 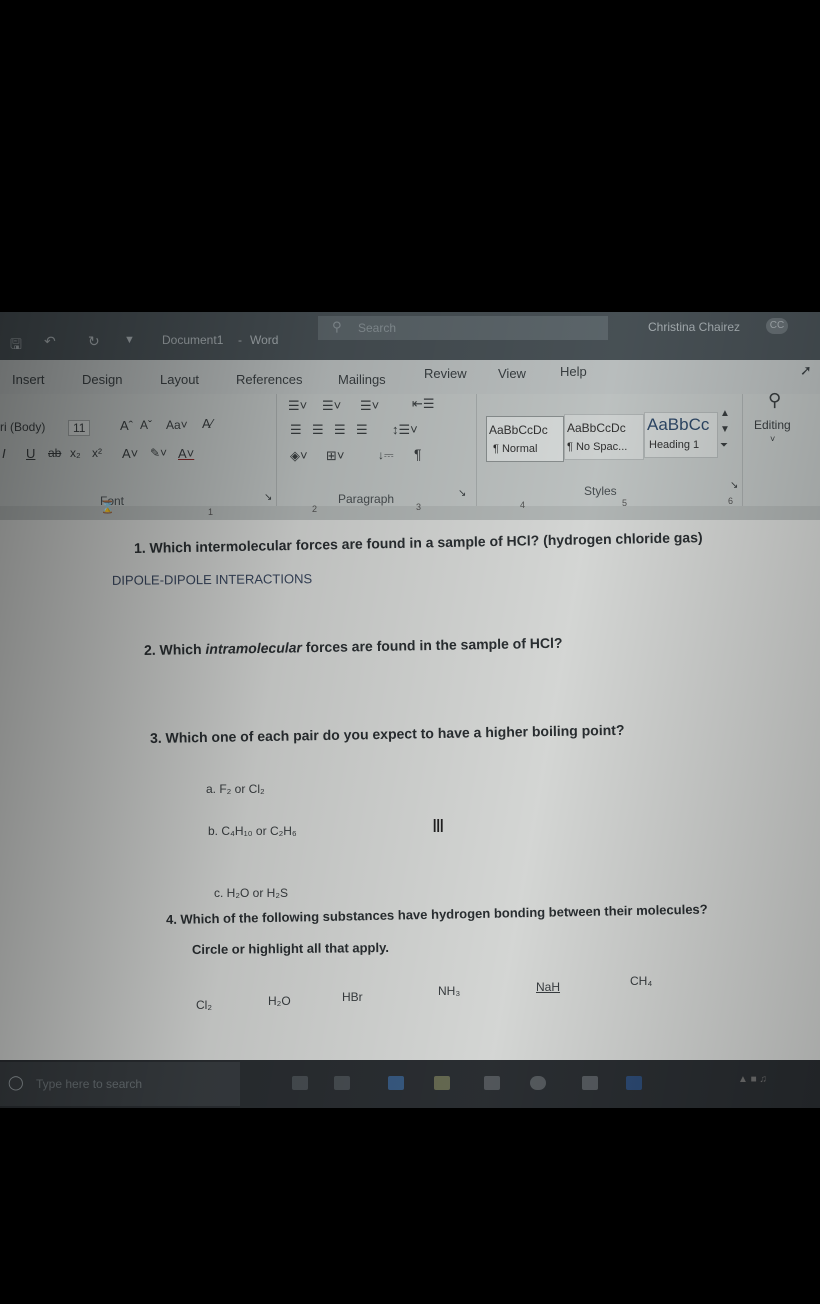 I want to click on tab-design: Design, so click(x=102, y=379).